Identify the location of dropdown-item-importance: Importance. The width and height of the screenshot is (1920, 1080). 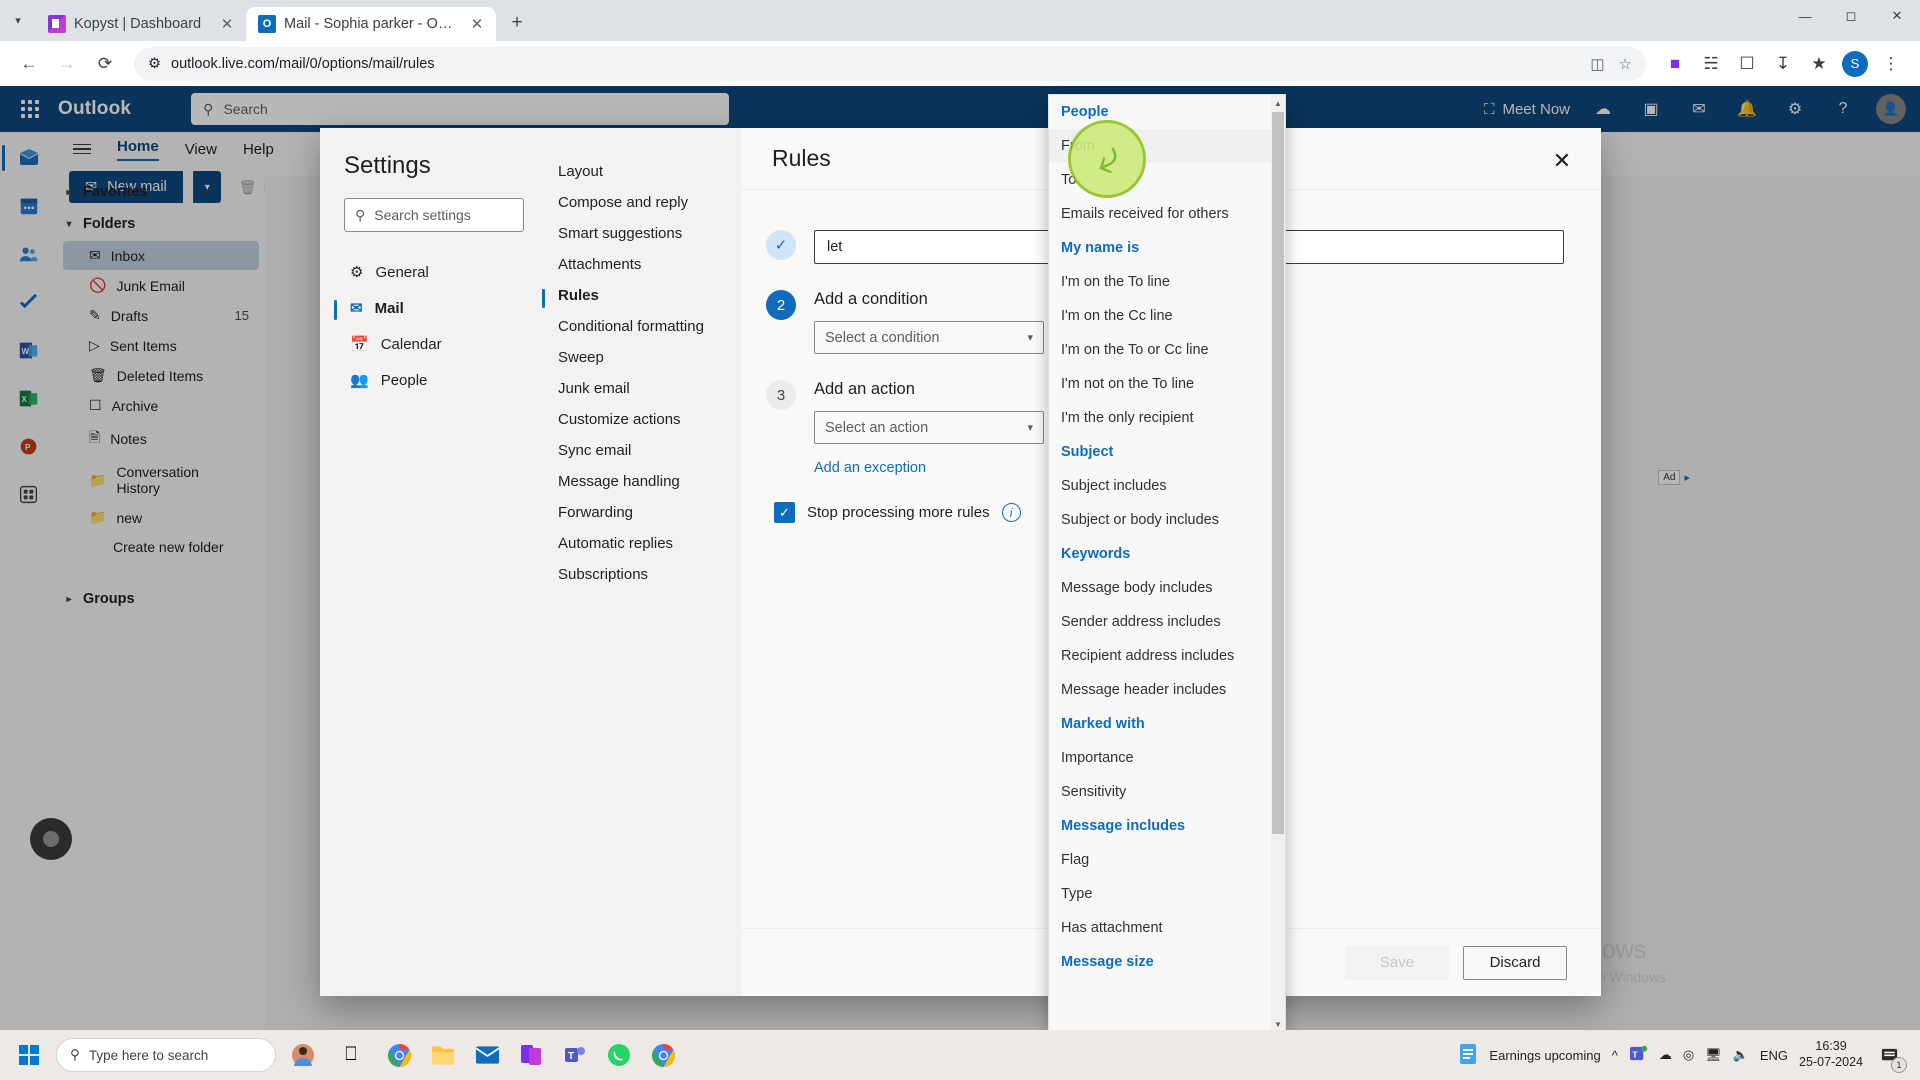
(1160, 758).